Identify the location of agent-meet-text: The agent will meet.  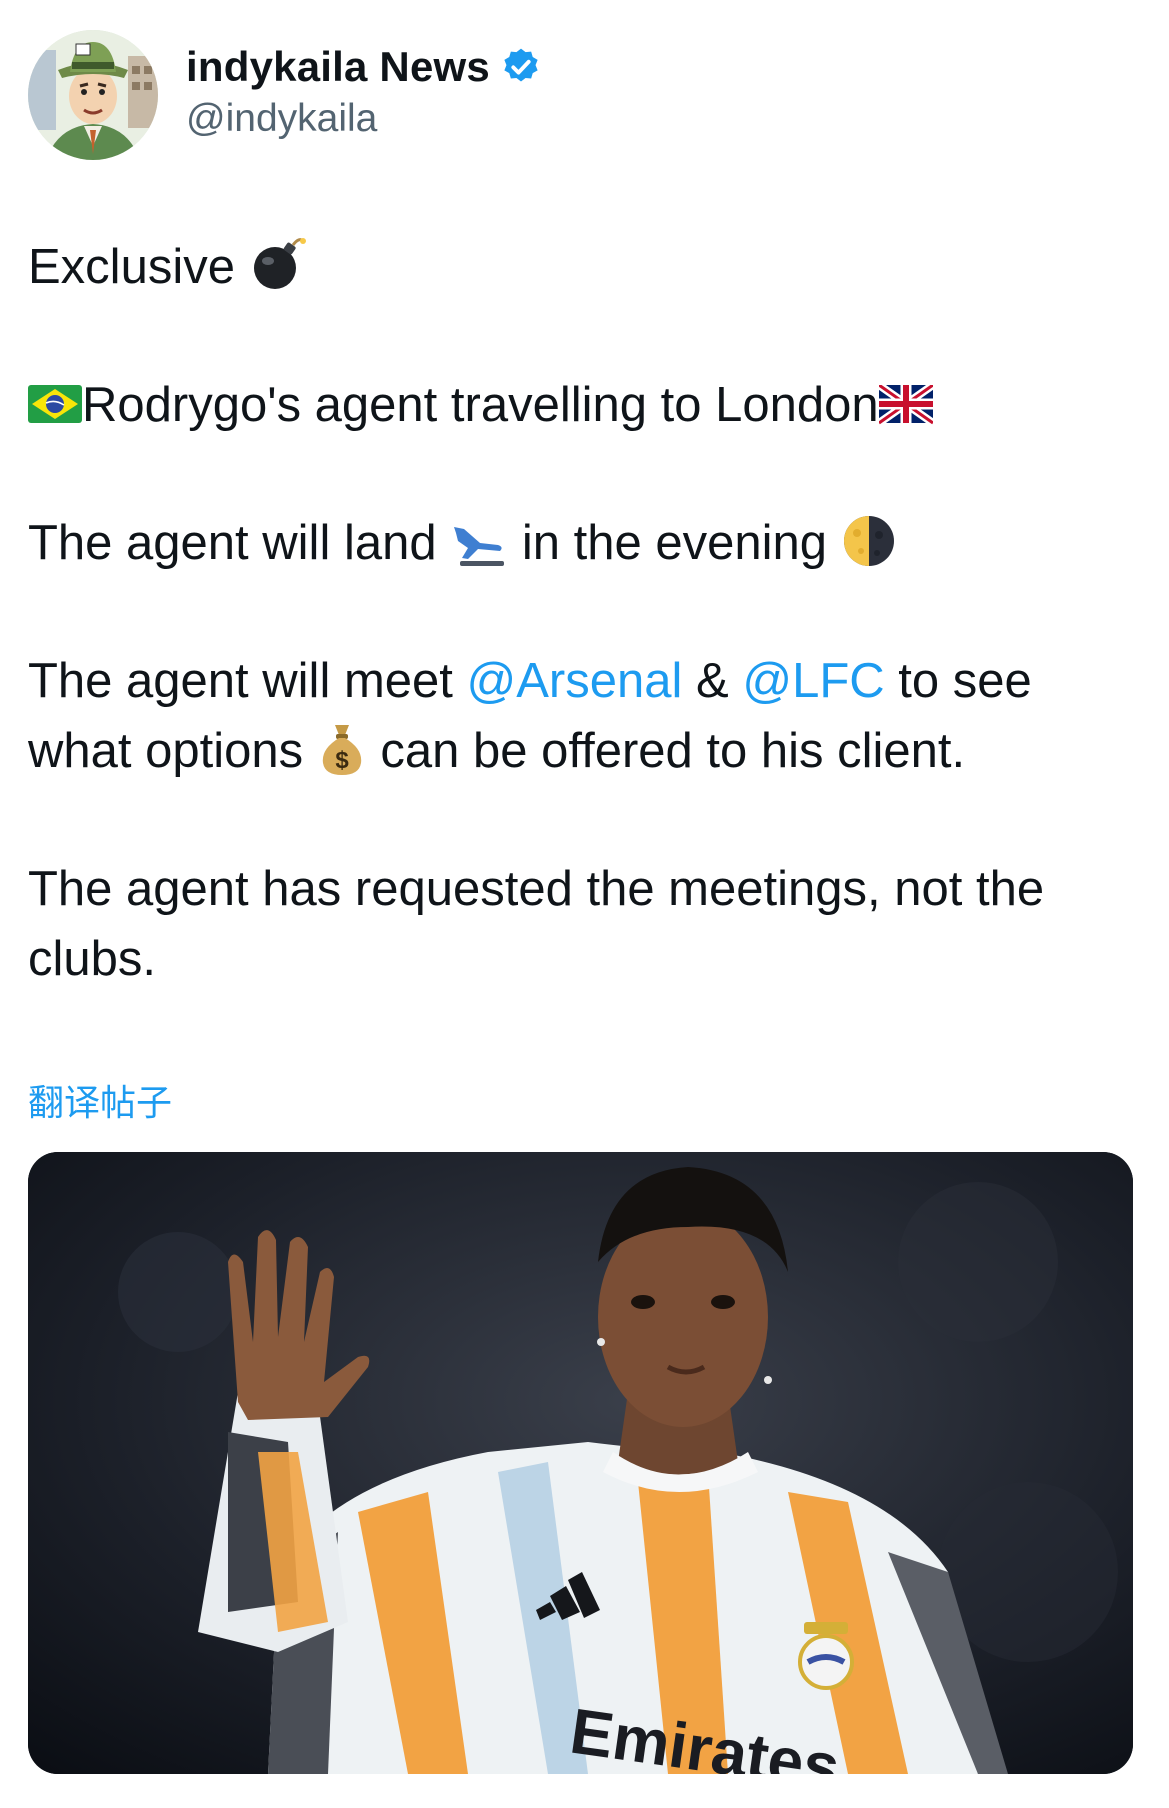
(240, 681).